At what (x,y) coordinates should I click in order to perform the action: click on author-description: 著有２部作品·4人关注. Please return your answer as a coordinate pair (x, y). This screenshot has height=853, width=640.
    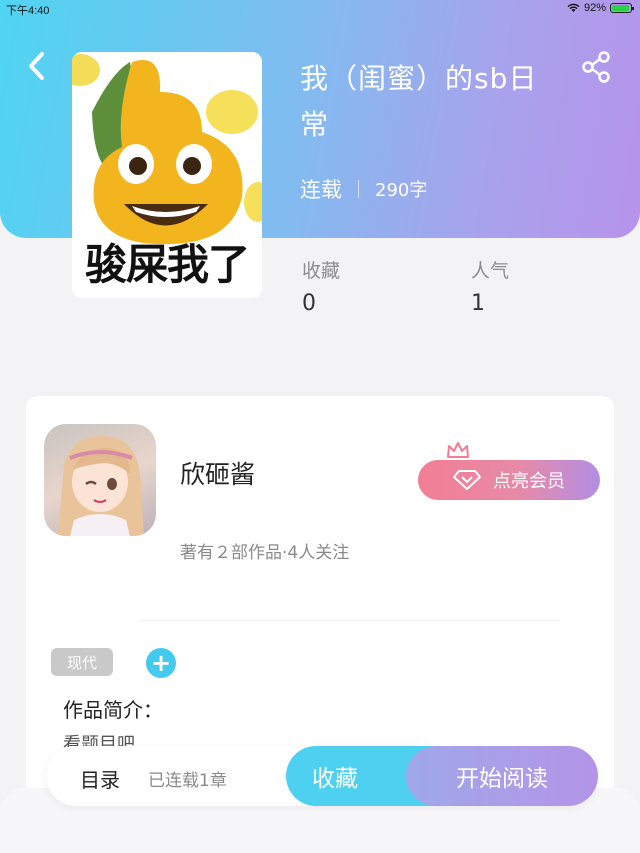
    Looking at the image, I should click on (265, 553).